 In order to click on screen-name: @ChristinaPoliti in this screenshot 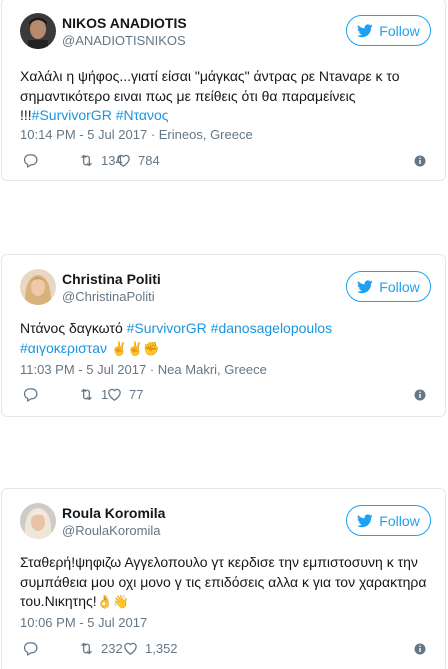, I will do `click(111, 297)`.